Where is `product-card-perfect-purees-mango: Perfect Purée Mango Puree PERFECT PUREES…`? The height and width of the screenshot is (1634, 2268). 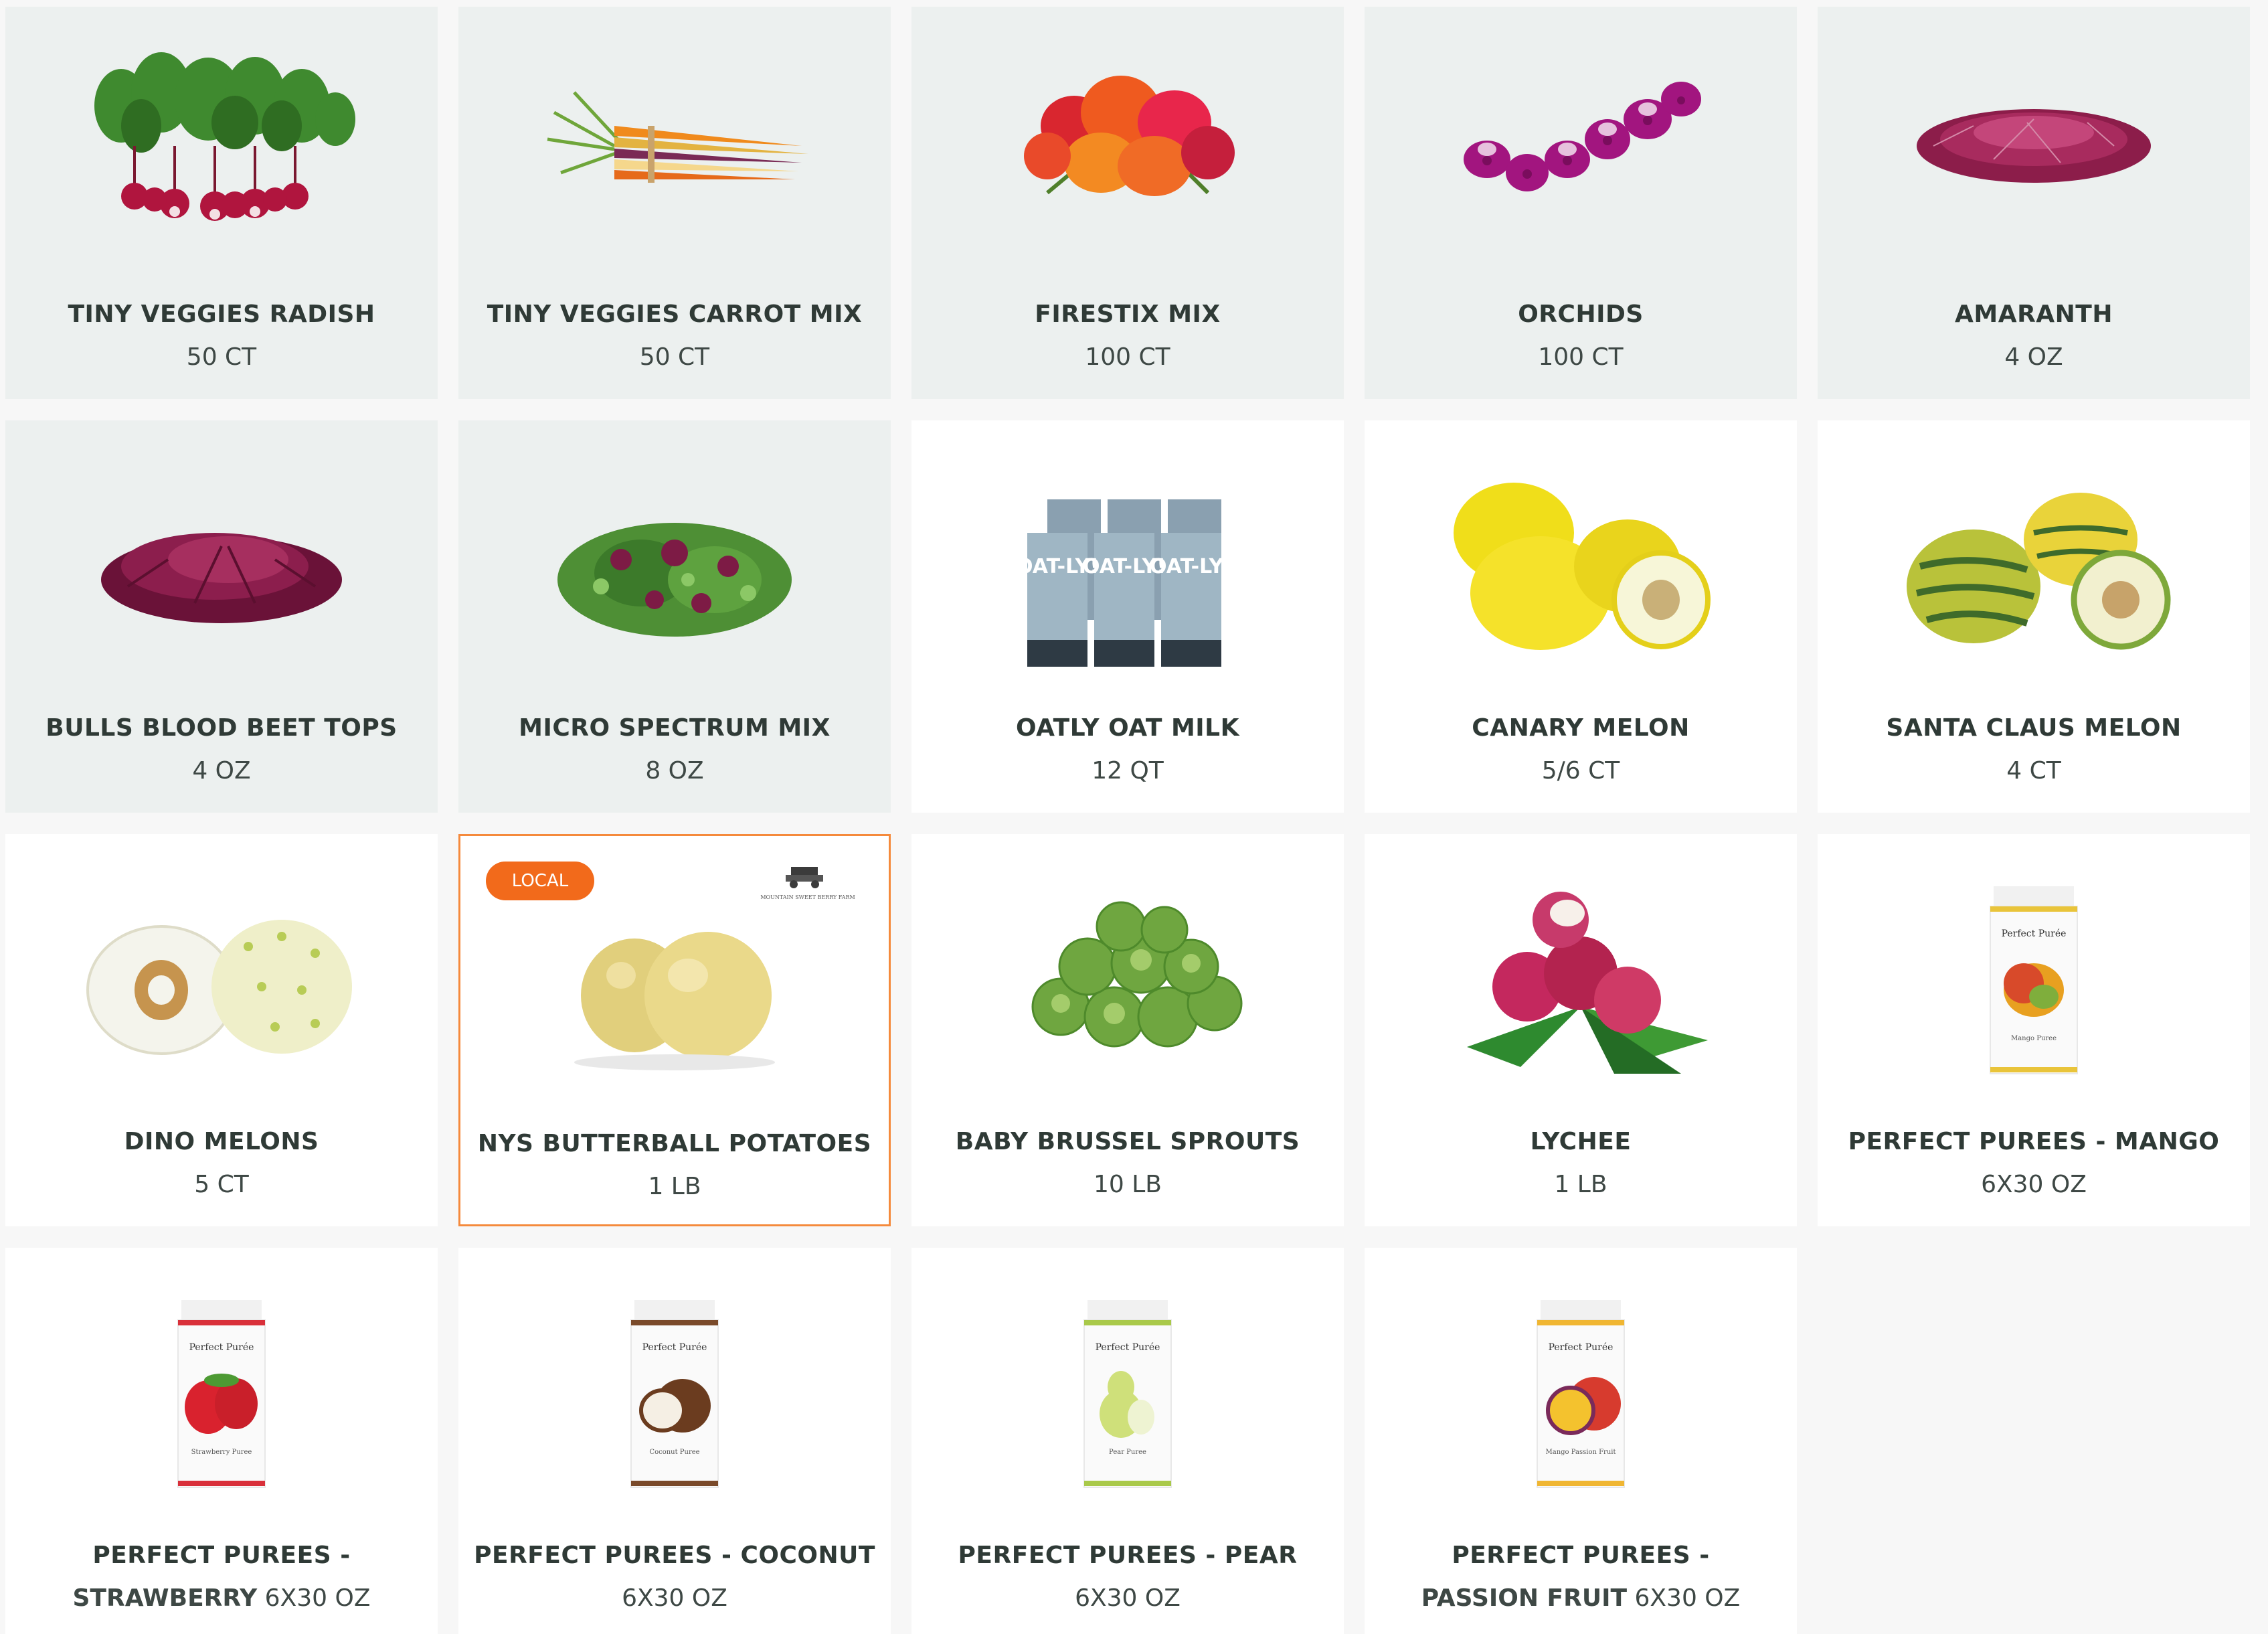 product-card-perfect-purees-mango: Perfect Purée Mango Puree PERFECT PUREES… is located at coordinates (2034, 1030).